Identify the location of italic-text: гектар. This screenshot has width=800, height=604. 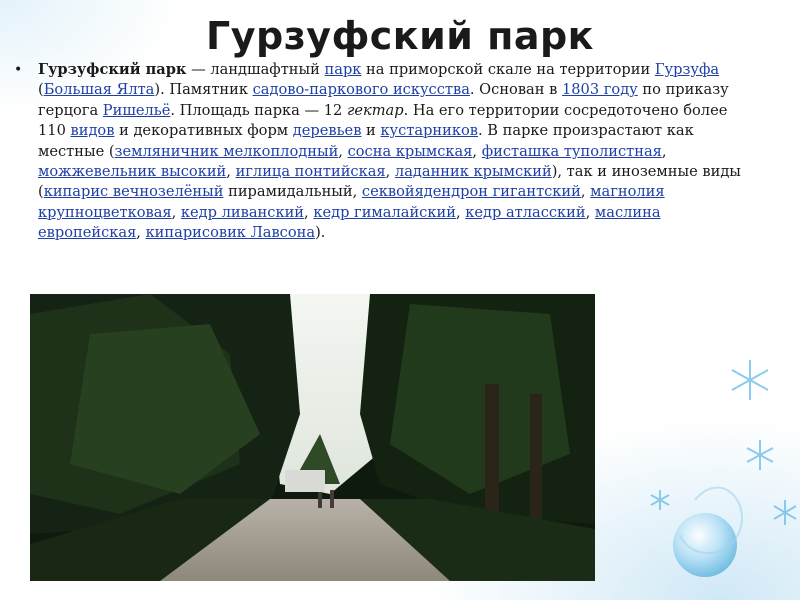
(375, 110).